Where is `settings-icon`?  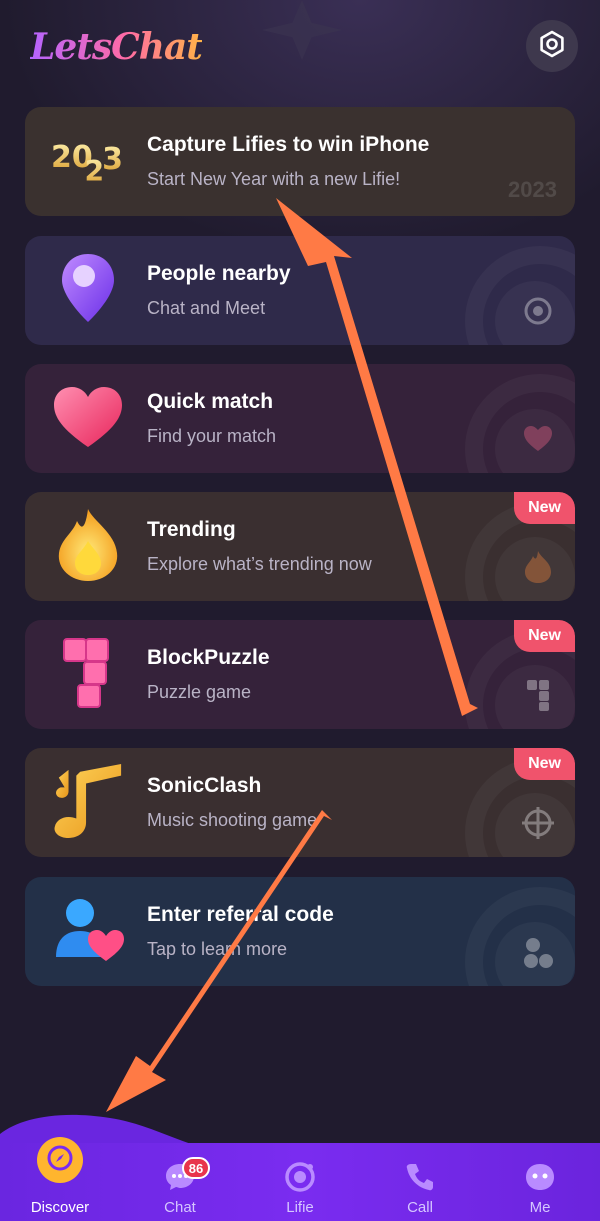 settings-icon is located at coordinates (552, 46).